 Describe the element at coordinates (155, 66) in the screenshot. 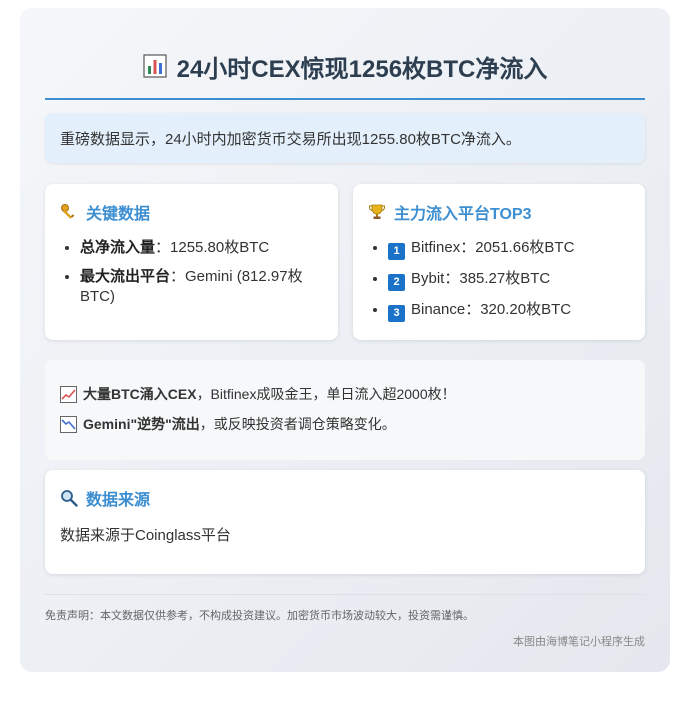

I see `bar-chart-icon` at that location.